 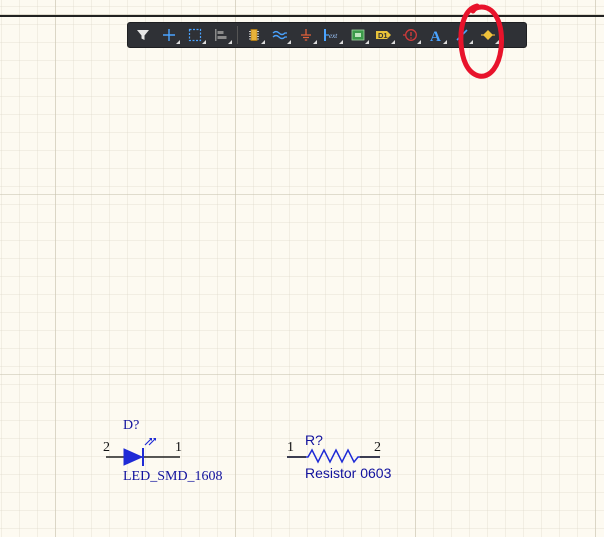 I want to click on wire-icon, so click(x=279, y=35).